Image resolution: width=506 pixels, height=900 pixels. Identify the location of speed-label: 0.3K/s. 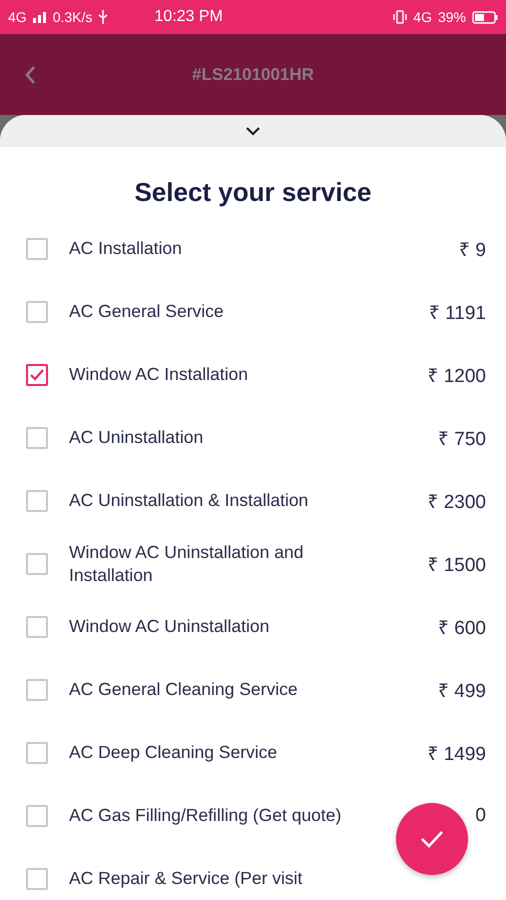
(72, 17).